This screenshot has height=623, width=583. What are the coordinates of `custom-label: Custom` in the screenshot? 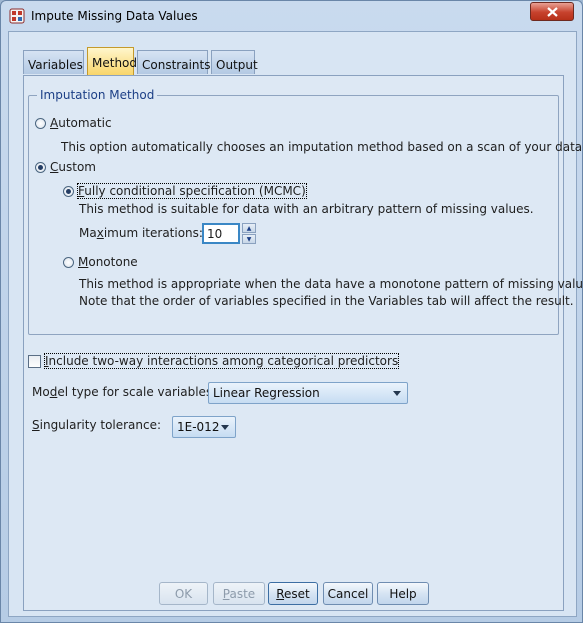 It's located at (73, 167).